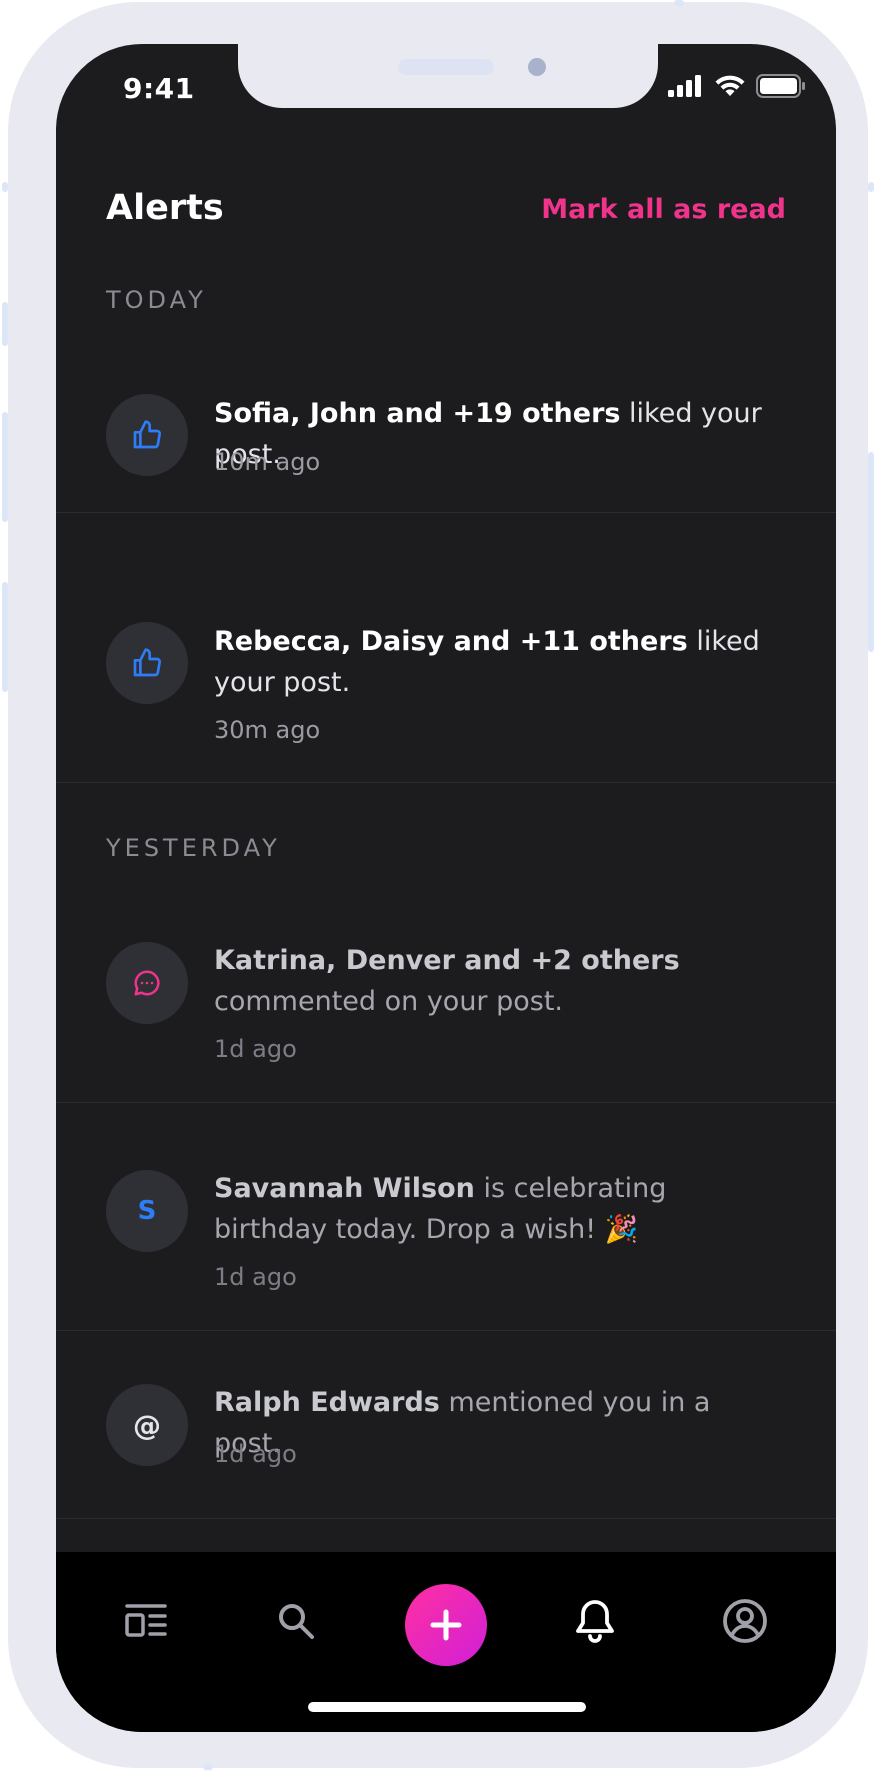 This screenshot has height=1772, width=876. Describe the element at coordinates (417, 413) in the screenshot. I see `notification-actor: Sofia, John and +19 others` at that location.